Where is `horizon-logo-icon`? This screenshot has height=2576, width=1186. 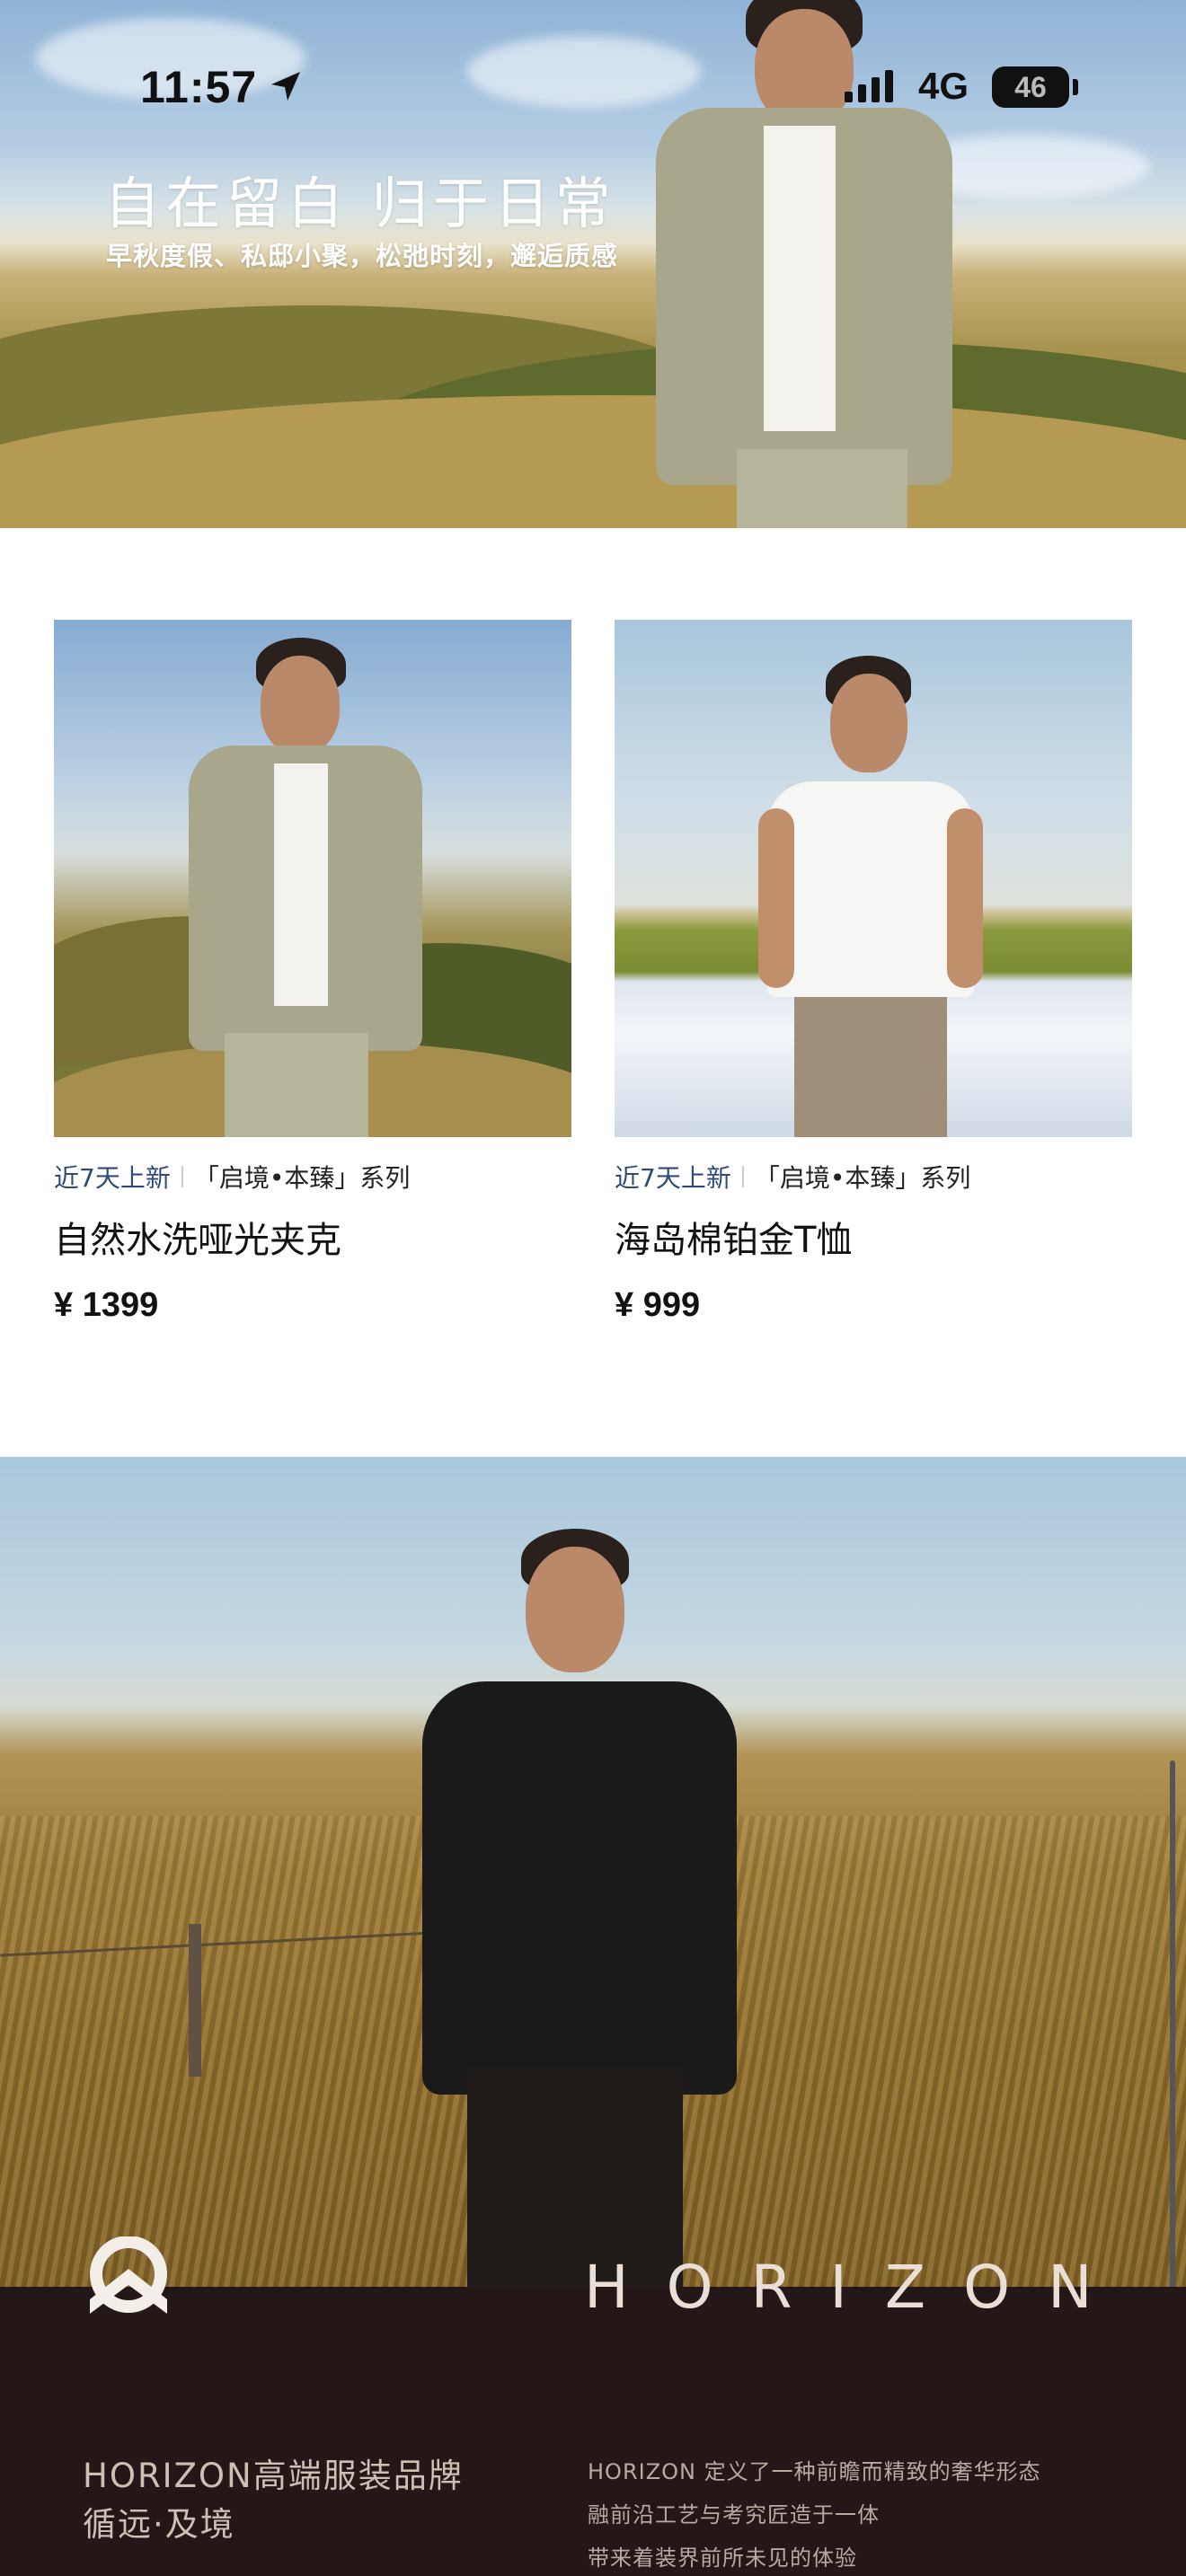
horizon-logo-icon is located at coordinates (128, 2275).